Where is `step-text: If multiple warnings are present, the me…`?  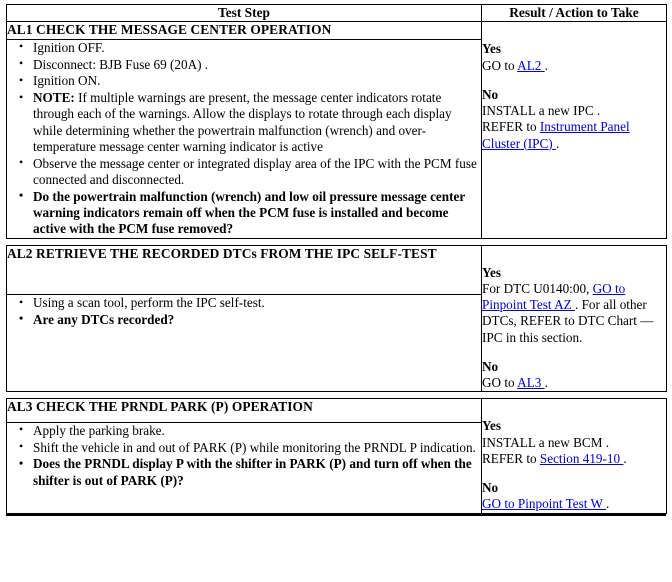
step-text: If multiple warnings are present, the me… is located at coordinates (242, 122).